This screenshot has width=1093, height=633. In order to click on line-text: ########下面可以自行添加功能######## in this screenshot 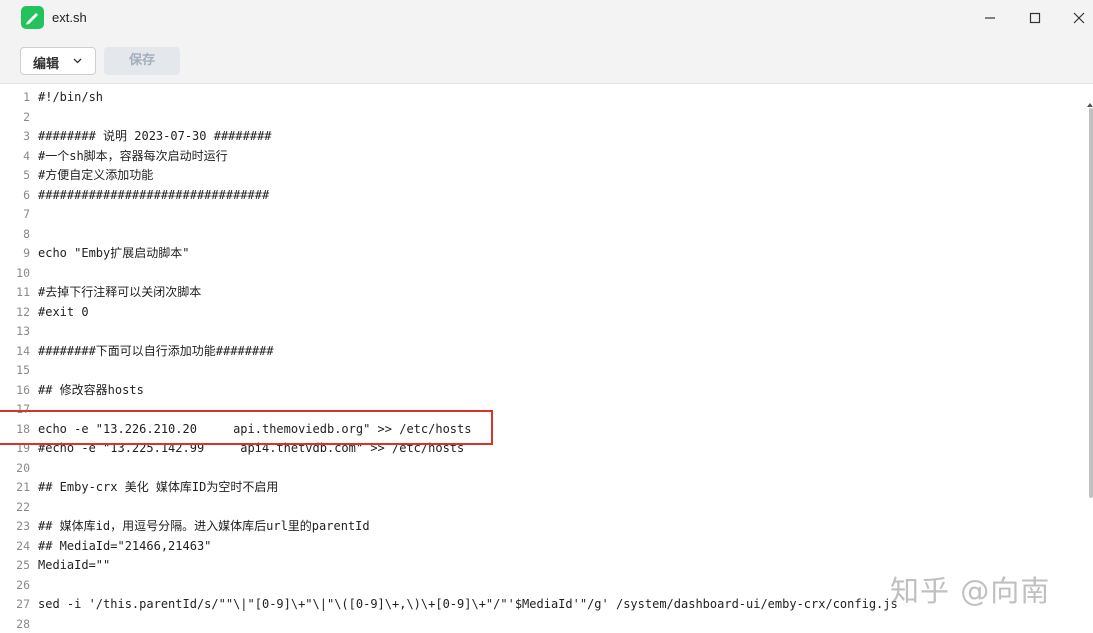, I will do `click(156, 350)`.